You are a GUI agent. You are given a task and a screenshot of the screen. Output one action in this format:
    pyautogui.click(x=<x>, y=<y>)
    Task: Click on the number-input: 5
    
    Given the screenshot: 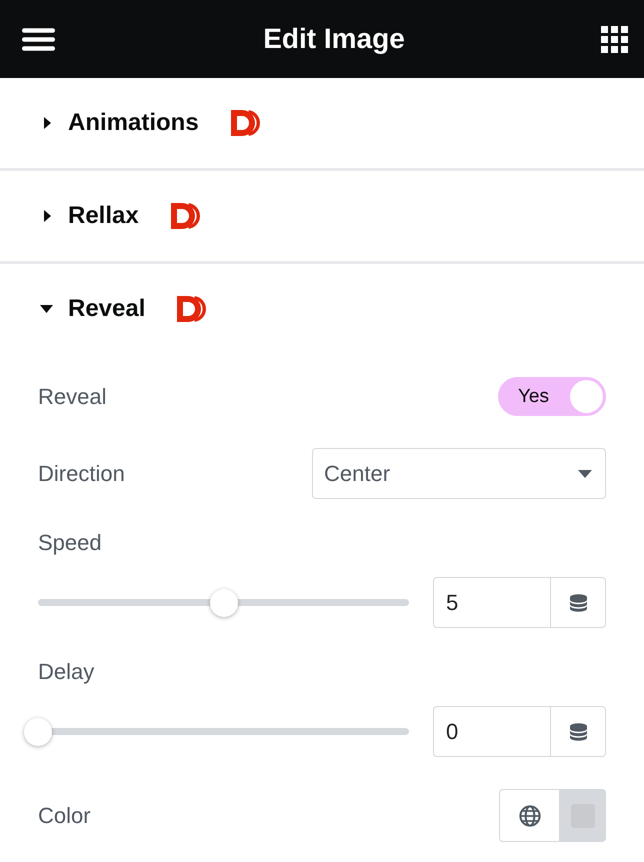 What is the action you would take?
    pyautogui.click(x=492, y=602)
    